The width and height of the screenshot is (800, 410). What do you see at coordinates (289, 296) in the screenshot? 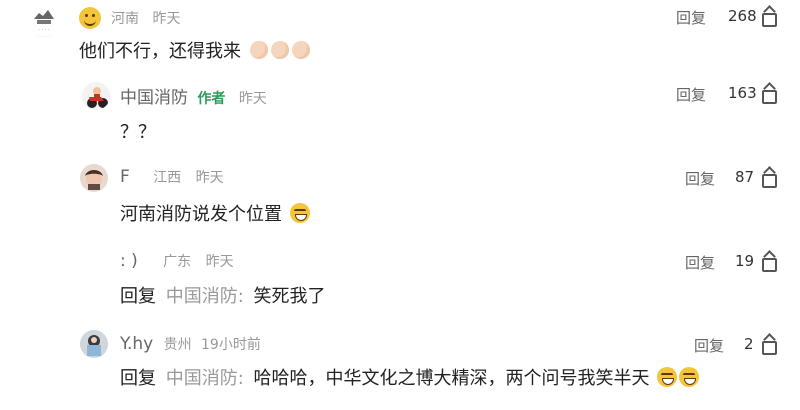
I see `comment-text: 笑死我了` at bounding box center [289, 296].